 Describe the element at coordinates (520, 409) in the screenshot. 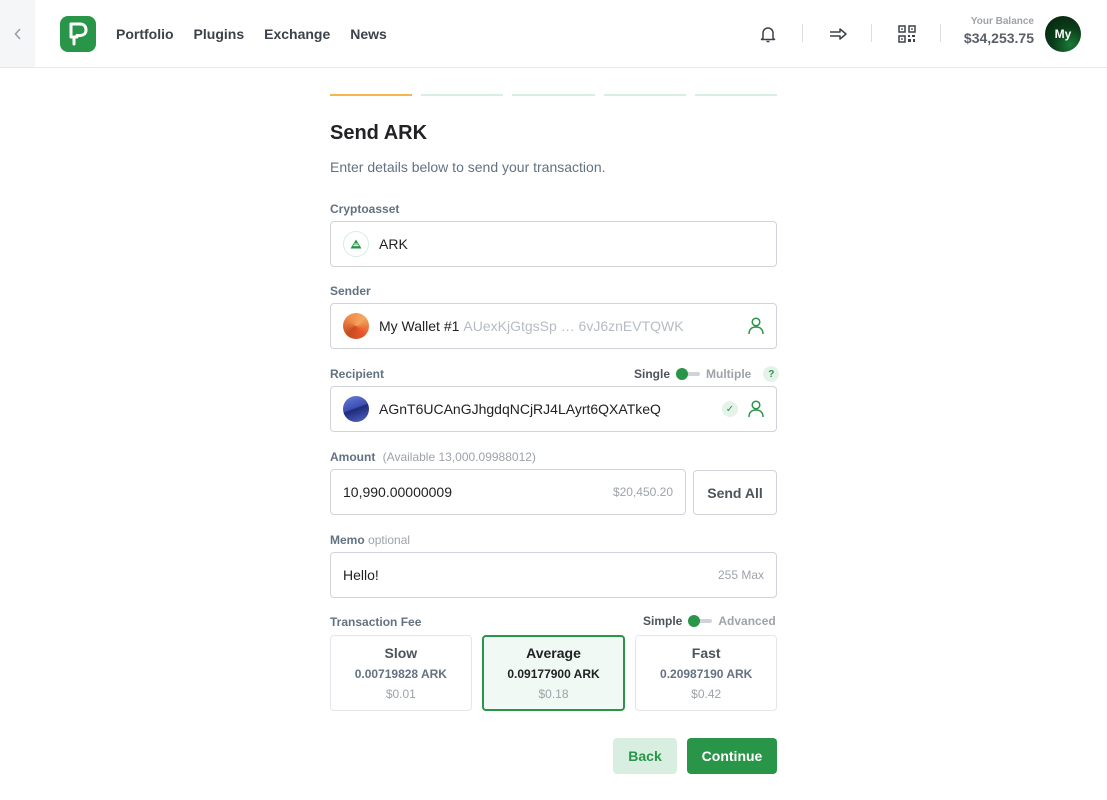

I see `recipient-address: AGnT6UCAnGJhgdqNCjRJ4LAyrt6QXATkeQ` at that location.